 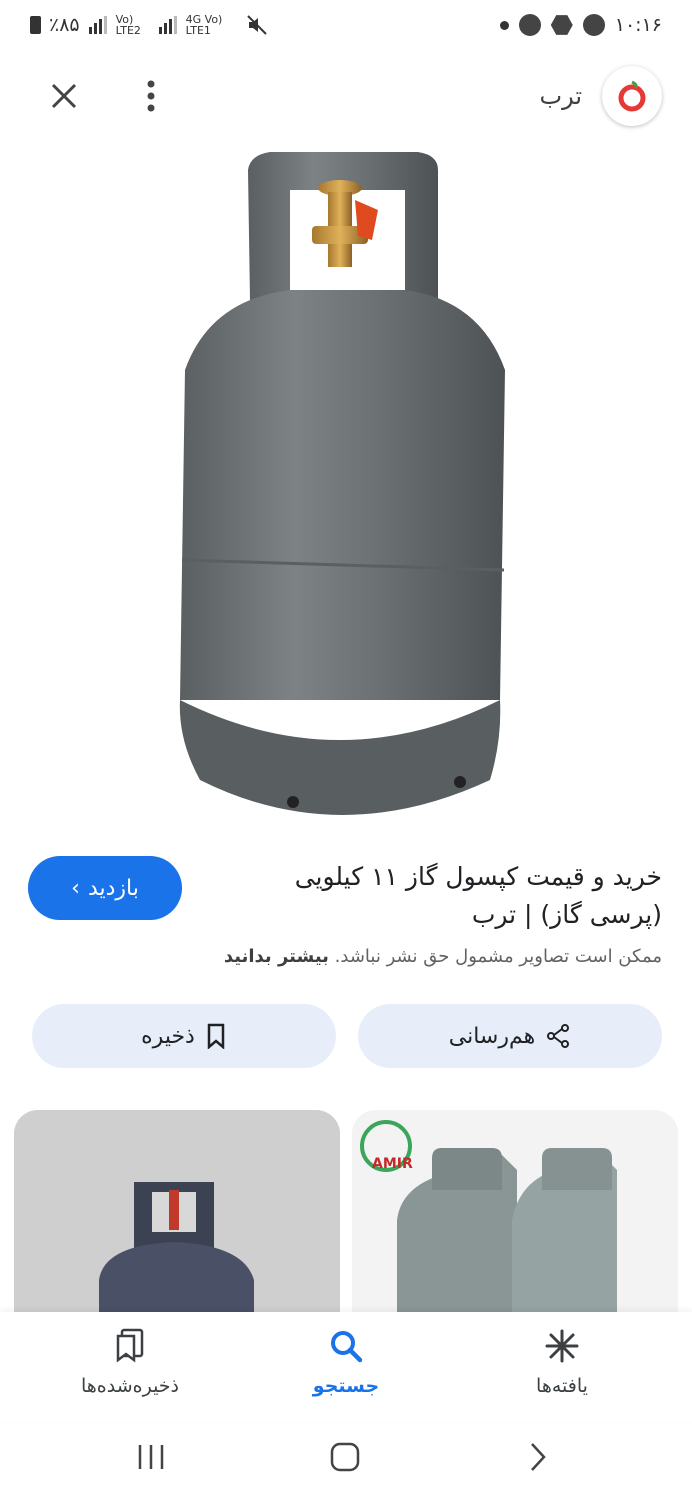 I want to click on share-button: هم‌رسانی, so click(x=510, y=1036).